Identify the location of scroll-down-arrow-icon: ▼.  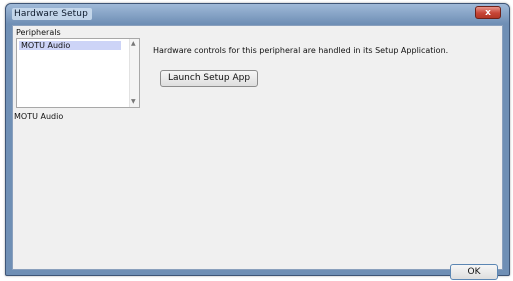
(133, 102).